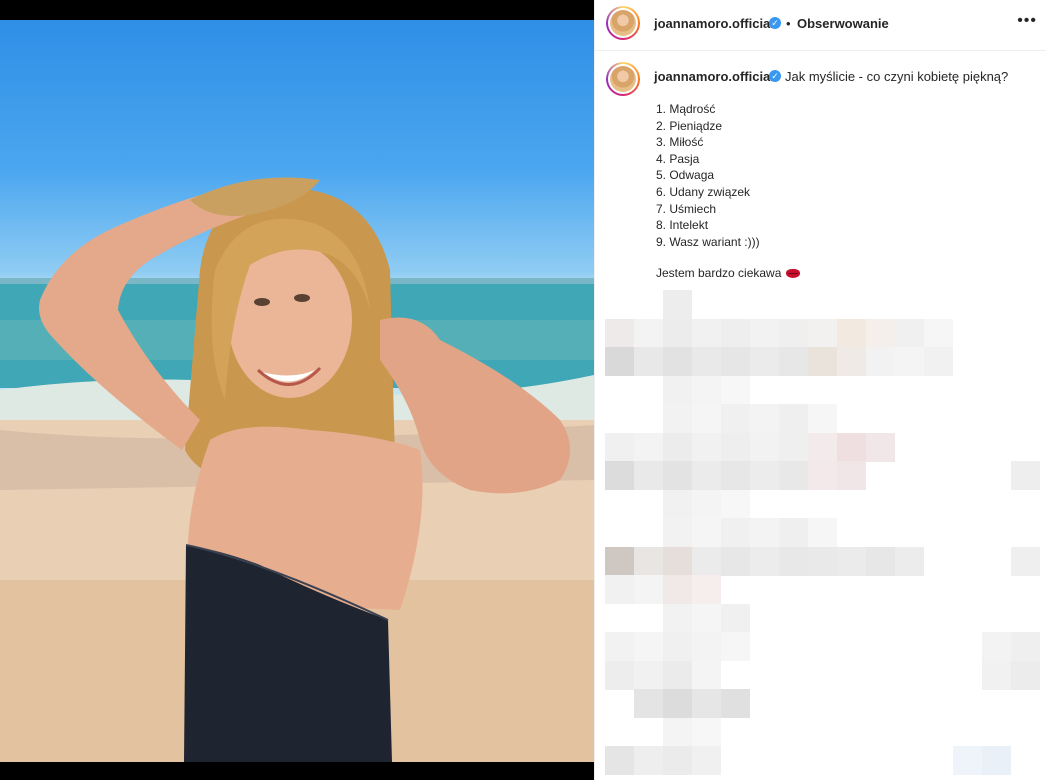 The image size is (1046, 780). Describe the element at coordinates (686, 109) in the screenshot. I see `list-item: 1. Mądrość` at that location.